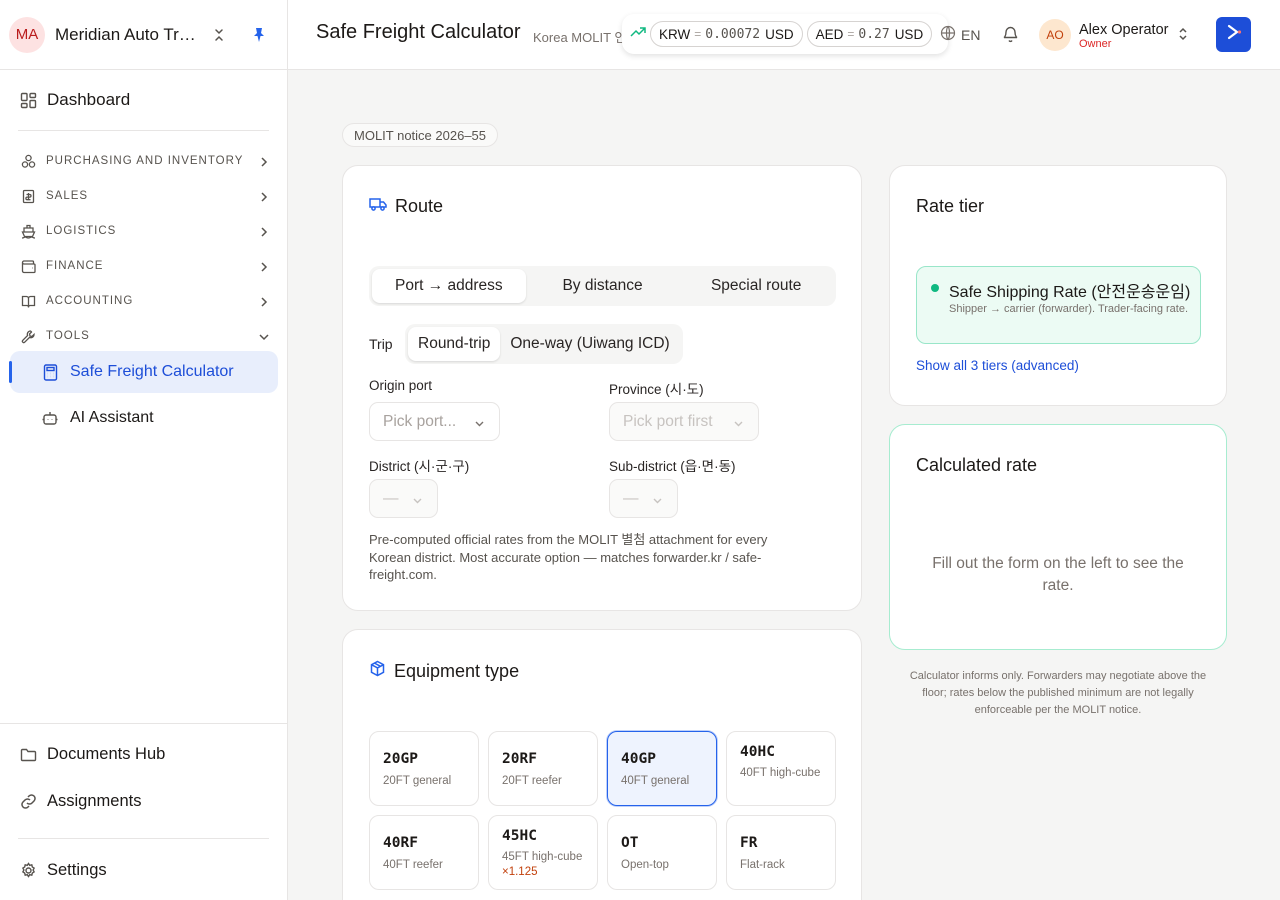 This screenshot has height=900, width=1280. Describe the element at coordinates (219, 35) in the screenshot. I see `collapse-sidebar-icon` at that location.